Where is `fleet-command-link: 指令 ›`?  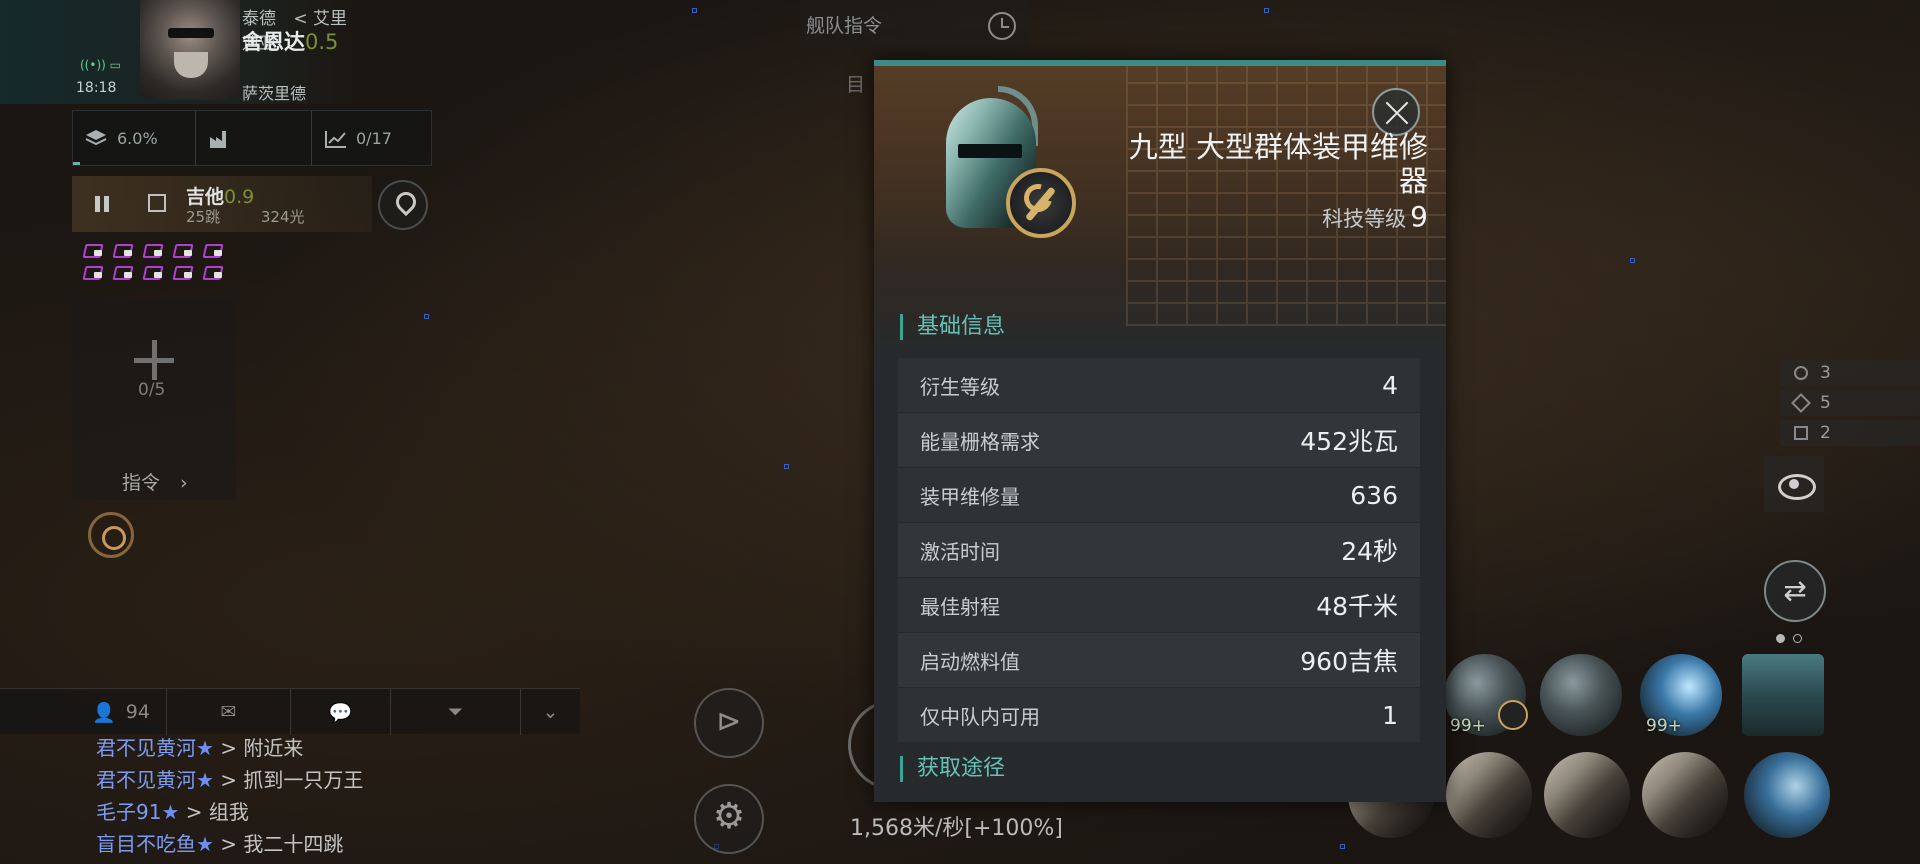
fleet-command-link: 指令 › is located at coordinates (155, 481).